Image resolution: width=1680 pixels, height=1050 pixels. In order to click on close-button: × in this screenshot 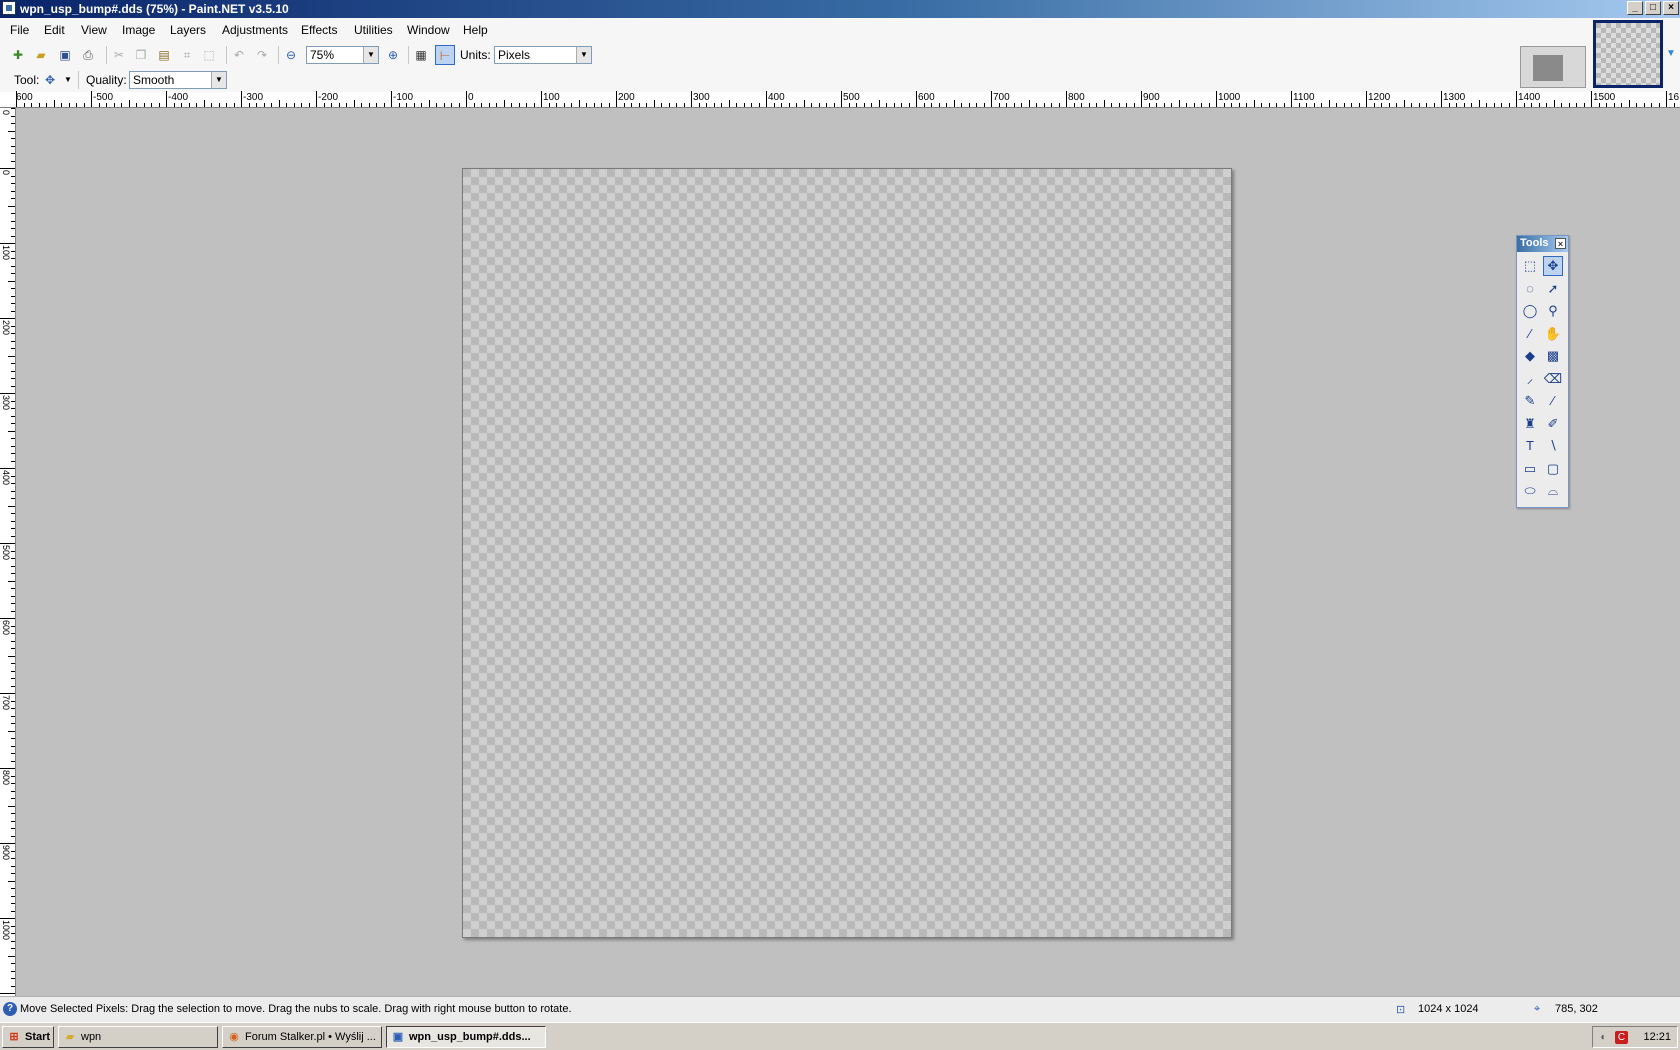, I will do `click(1671, 8)`.